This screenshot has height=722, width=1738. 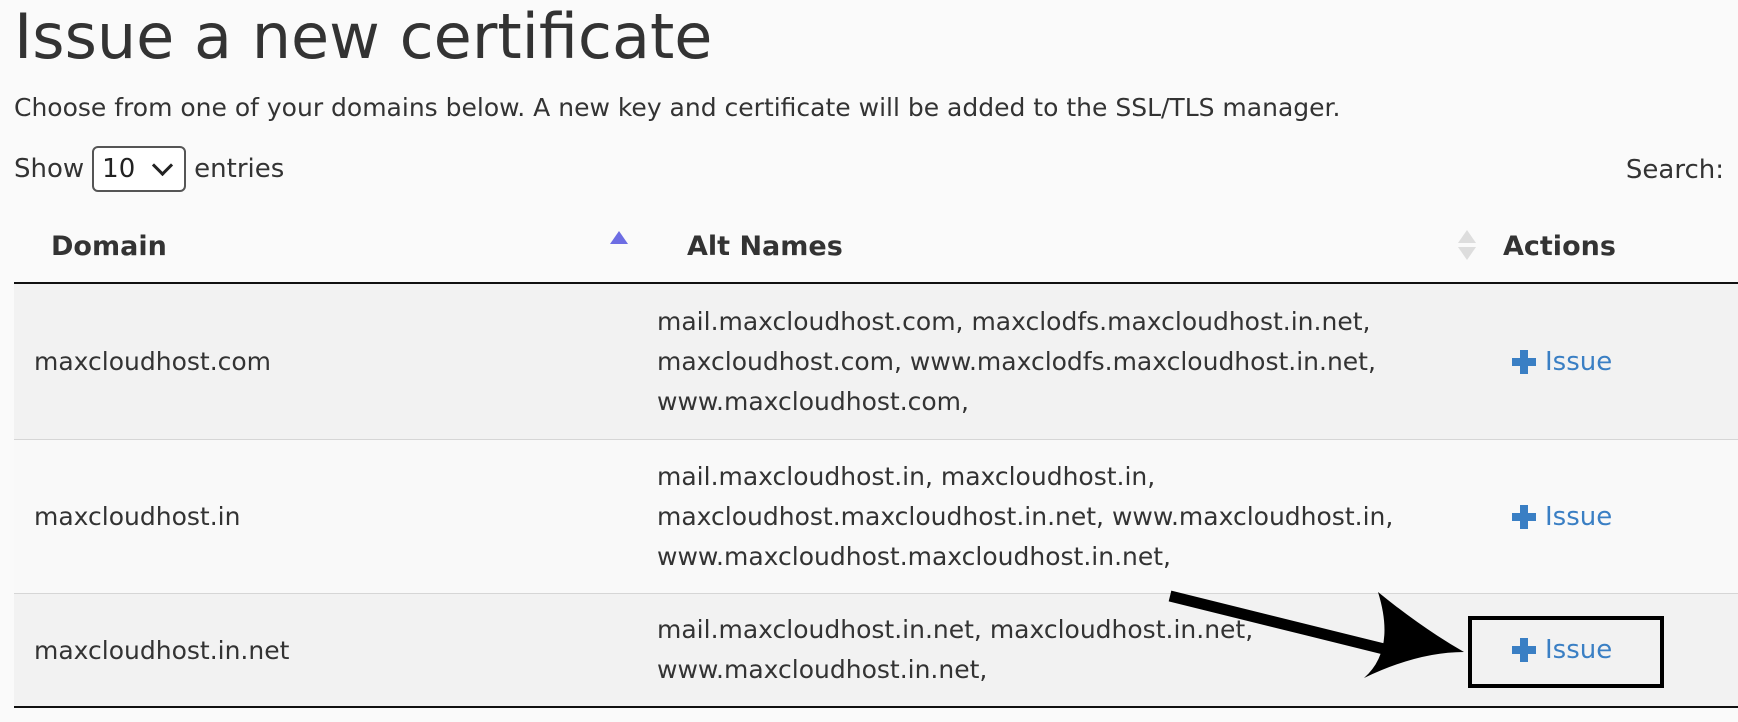 What do you see at coordinates (239, 169) in the screenshot?
I see `entries-label: entries` at bounding box center [239, 169].